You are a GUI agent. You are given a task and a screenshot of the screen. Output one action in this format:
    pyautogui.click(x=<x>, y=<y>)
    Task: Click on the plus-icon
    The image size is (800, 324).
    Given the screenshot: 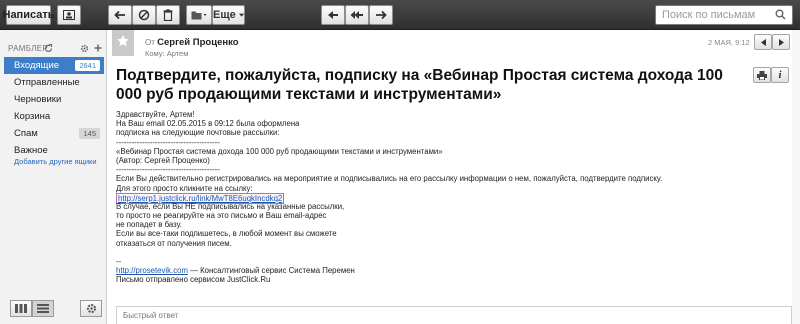 What is the action you would take?
    pyautogui.click(x=98, y=48)
    